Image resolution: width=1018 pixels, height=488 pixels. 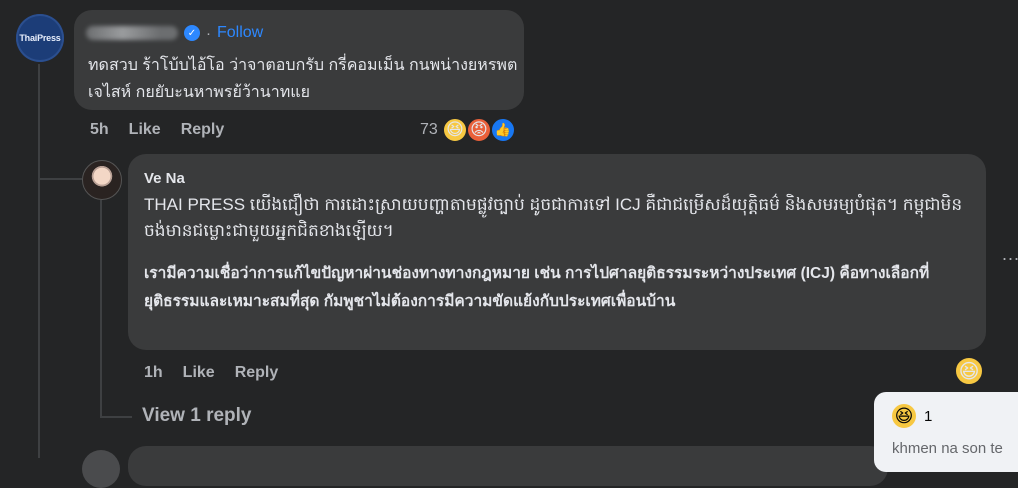 I want to click on page-avatar-label: ThaiPress, so click(x=40, y=38).